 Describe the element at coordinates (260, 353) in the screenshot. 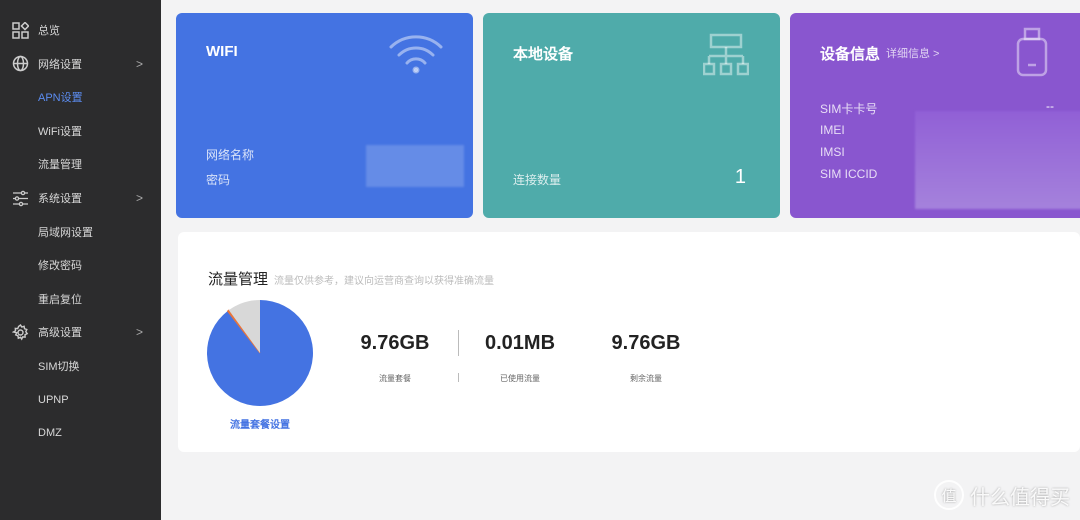

I see `traffic-pie-chart` at that location.